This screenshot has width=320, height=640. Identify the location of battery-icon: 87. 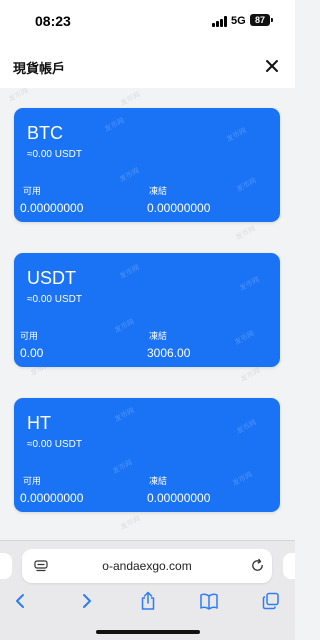
(260, 20).